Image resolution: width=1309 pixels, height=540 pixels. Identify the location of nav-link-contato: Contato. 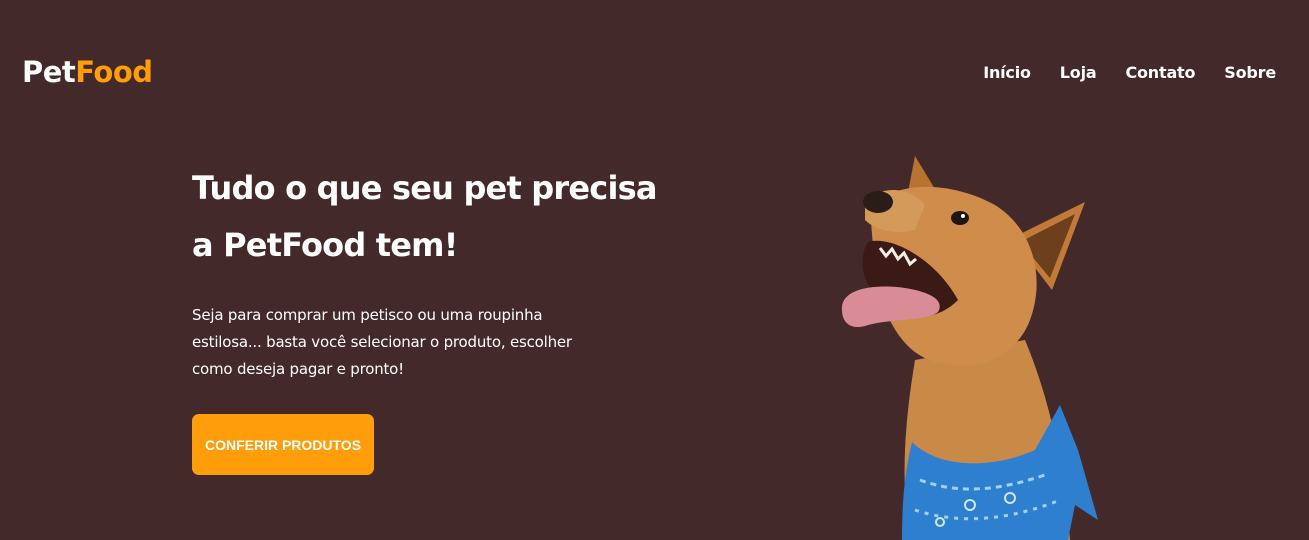
(1160, 72).